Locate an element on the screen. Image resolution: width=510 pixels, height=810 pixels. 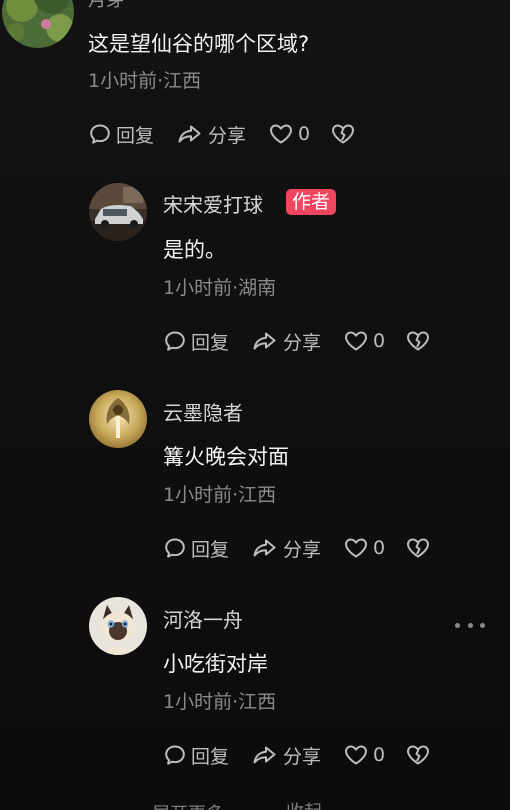
username-top-partial: 月芽 is located at coordinates (106, 5).